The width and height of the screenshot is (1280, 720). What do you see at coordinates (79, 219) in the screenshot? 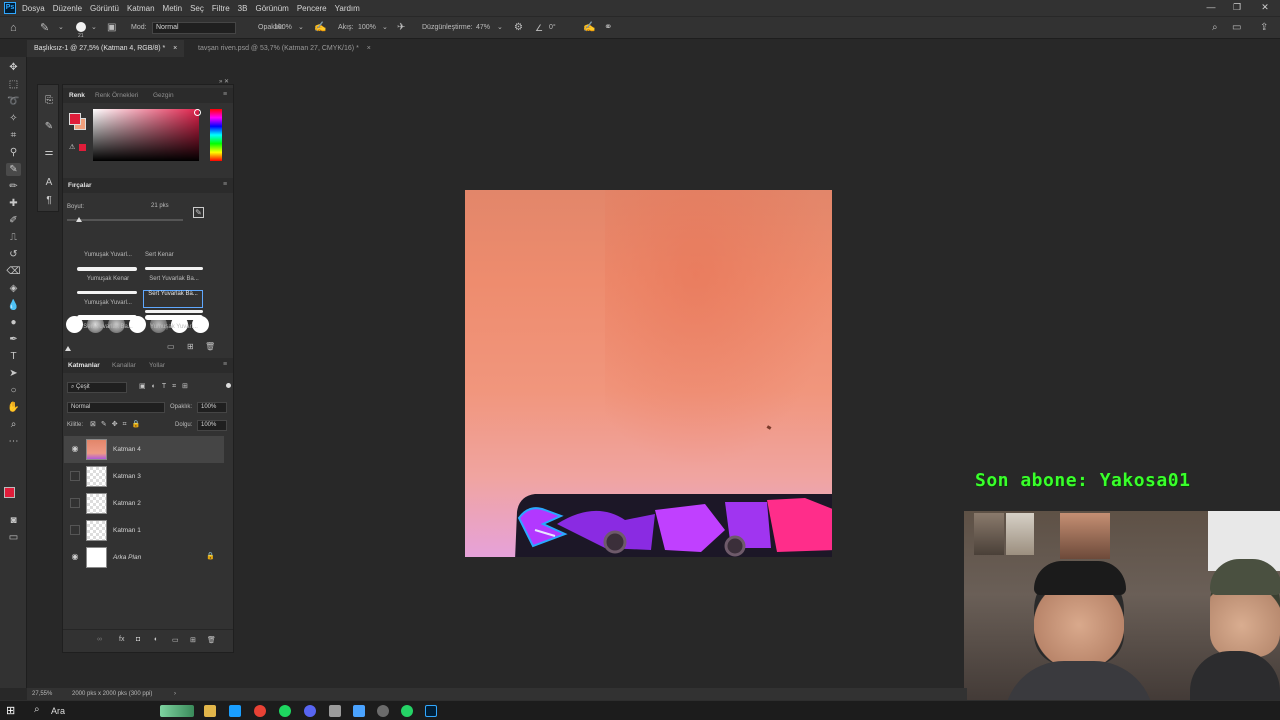
I see `slider-handle-icon` at bounding box center [79, 219].